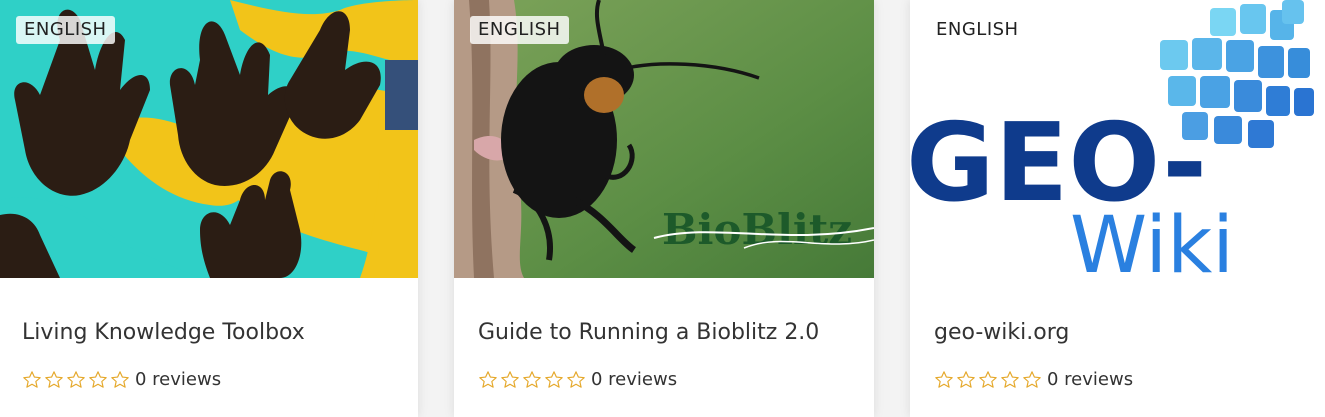  I want to click on svg-text: BioBlitz, so click(757, 229).